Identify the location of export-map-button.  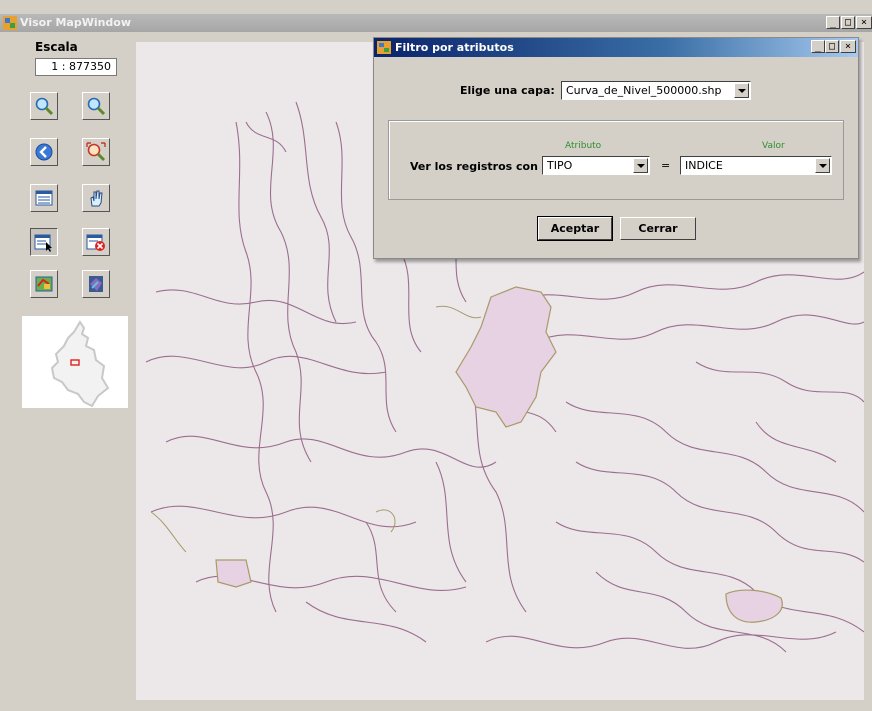
(96, 284).